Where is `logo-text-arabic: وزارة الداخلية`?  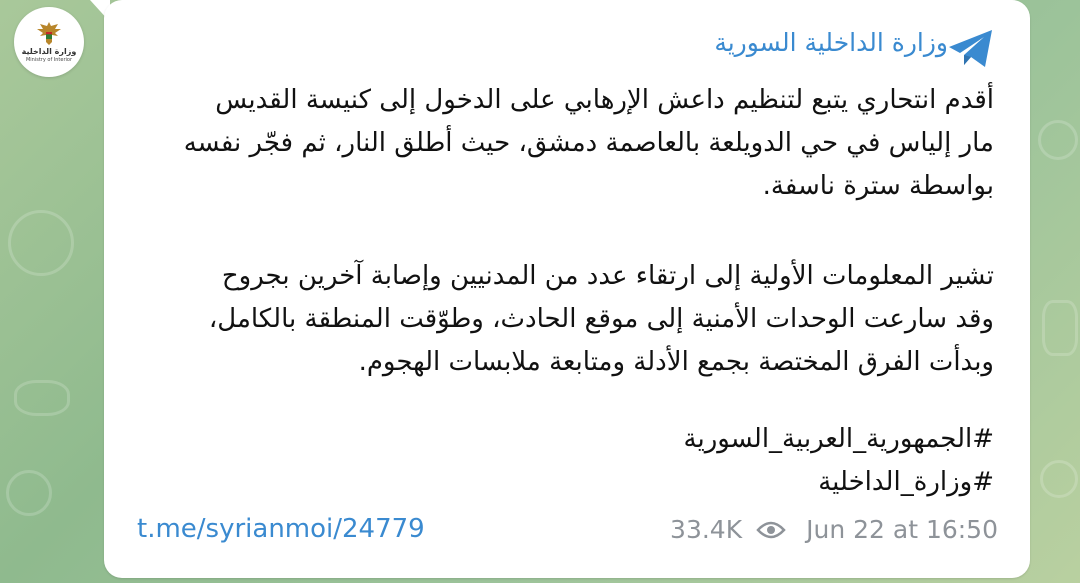
logo-text-arabic: وزارة الداخلية is located at coordinates (49, 51).